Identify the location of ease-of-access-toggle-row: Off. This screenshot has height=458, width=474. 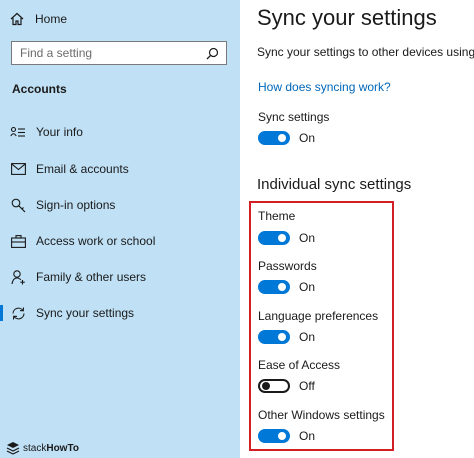
(286, 386).